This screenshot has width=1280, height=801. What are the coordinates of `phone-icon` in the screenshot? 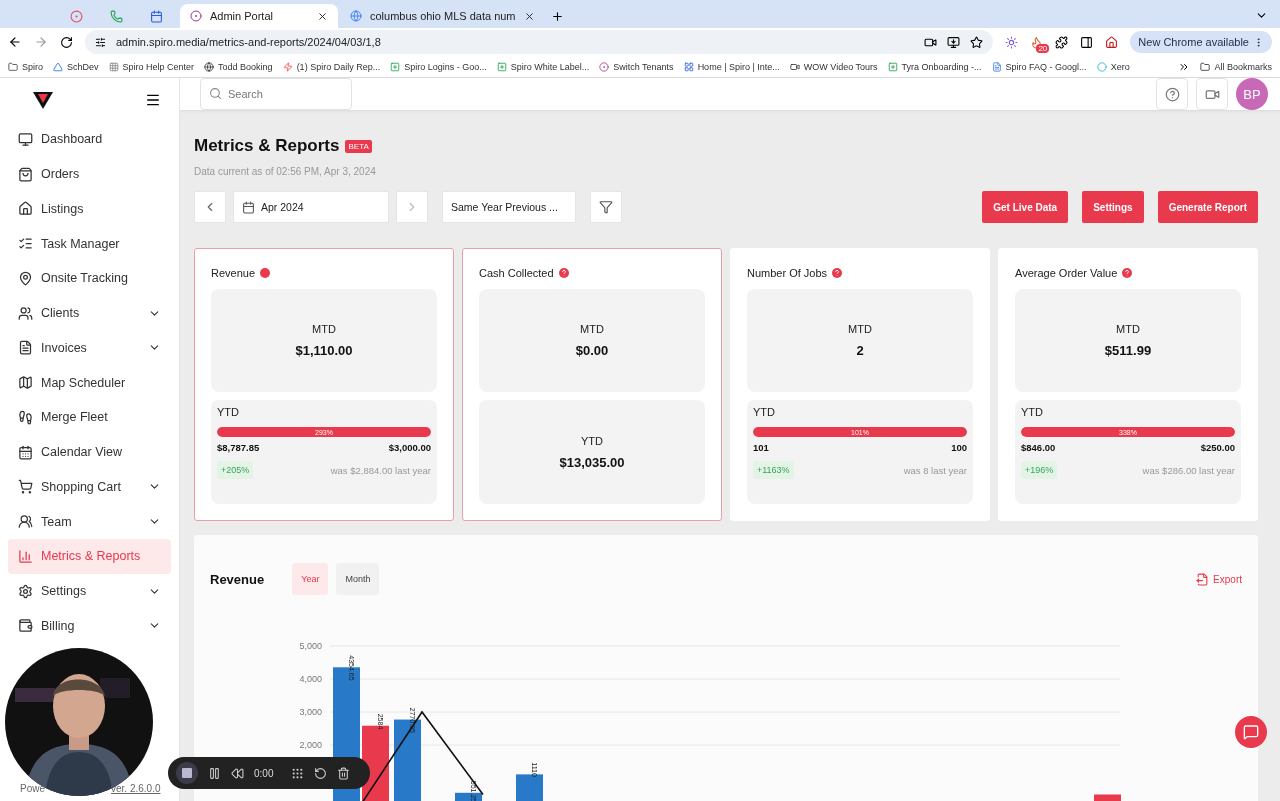 It's located at (116, 16).